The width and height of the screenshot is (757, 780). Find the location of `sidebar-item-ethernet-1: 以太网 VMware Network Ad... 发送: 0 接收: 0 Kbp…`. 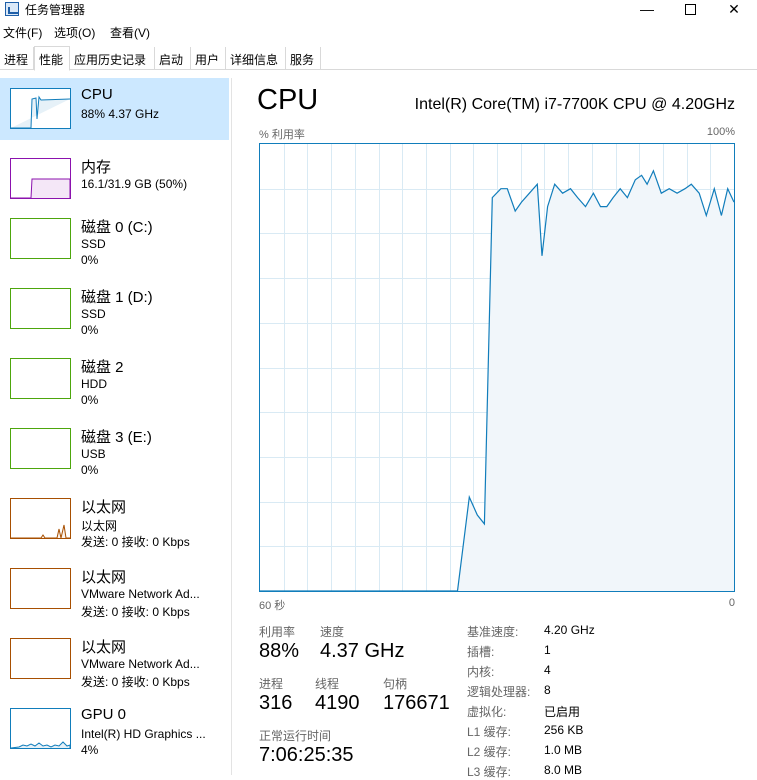

sidebar-item-ethernet-1: 以太网 VMware Network Ad... 发送: 0 接收: 0 Kbp… is located at coordinates (114, 589).